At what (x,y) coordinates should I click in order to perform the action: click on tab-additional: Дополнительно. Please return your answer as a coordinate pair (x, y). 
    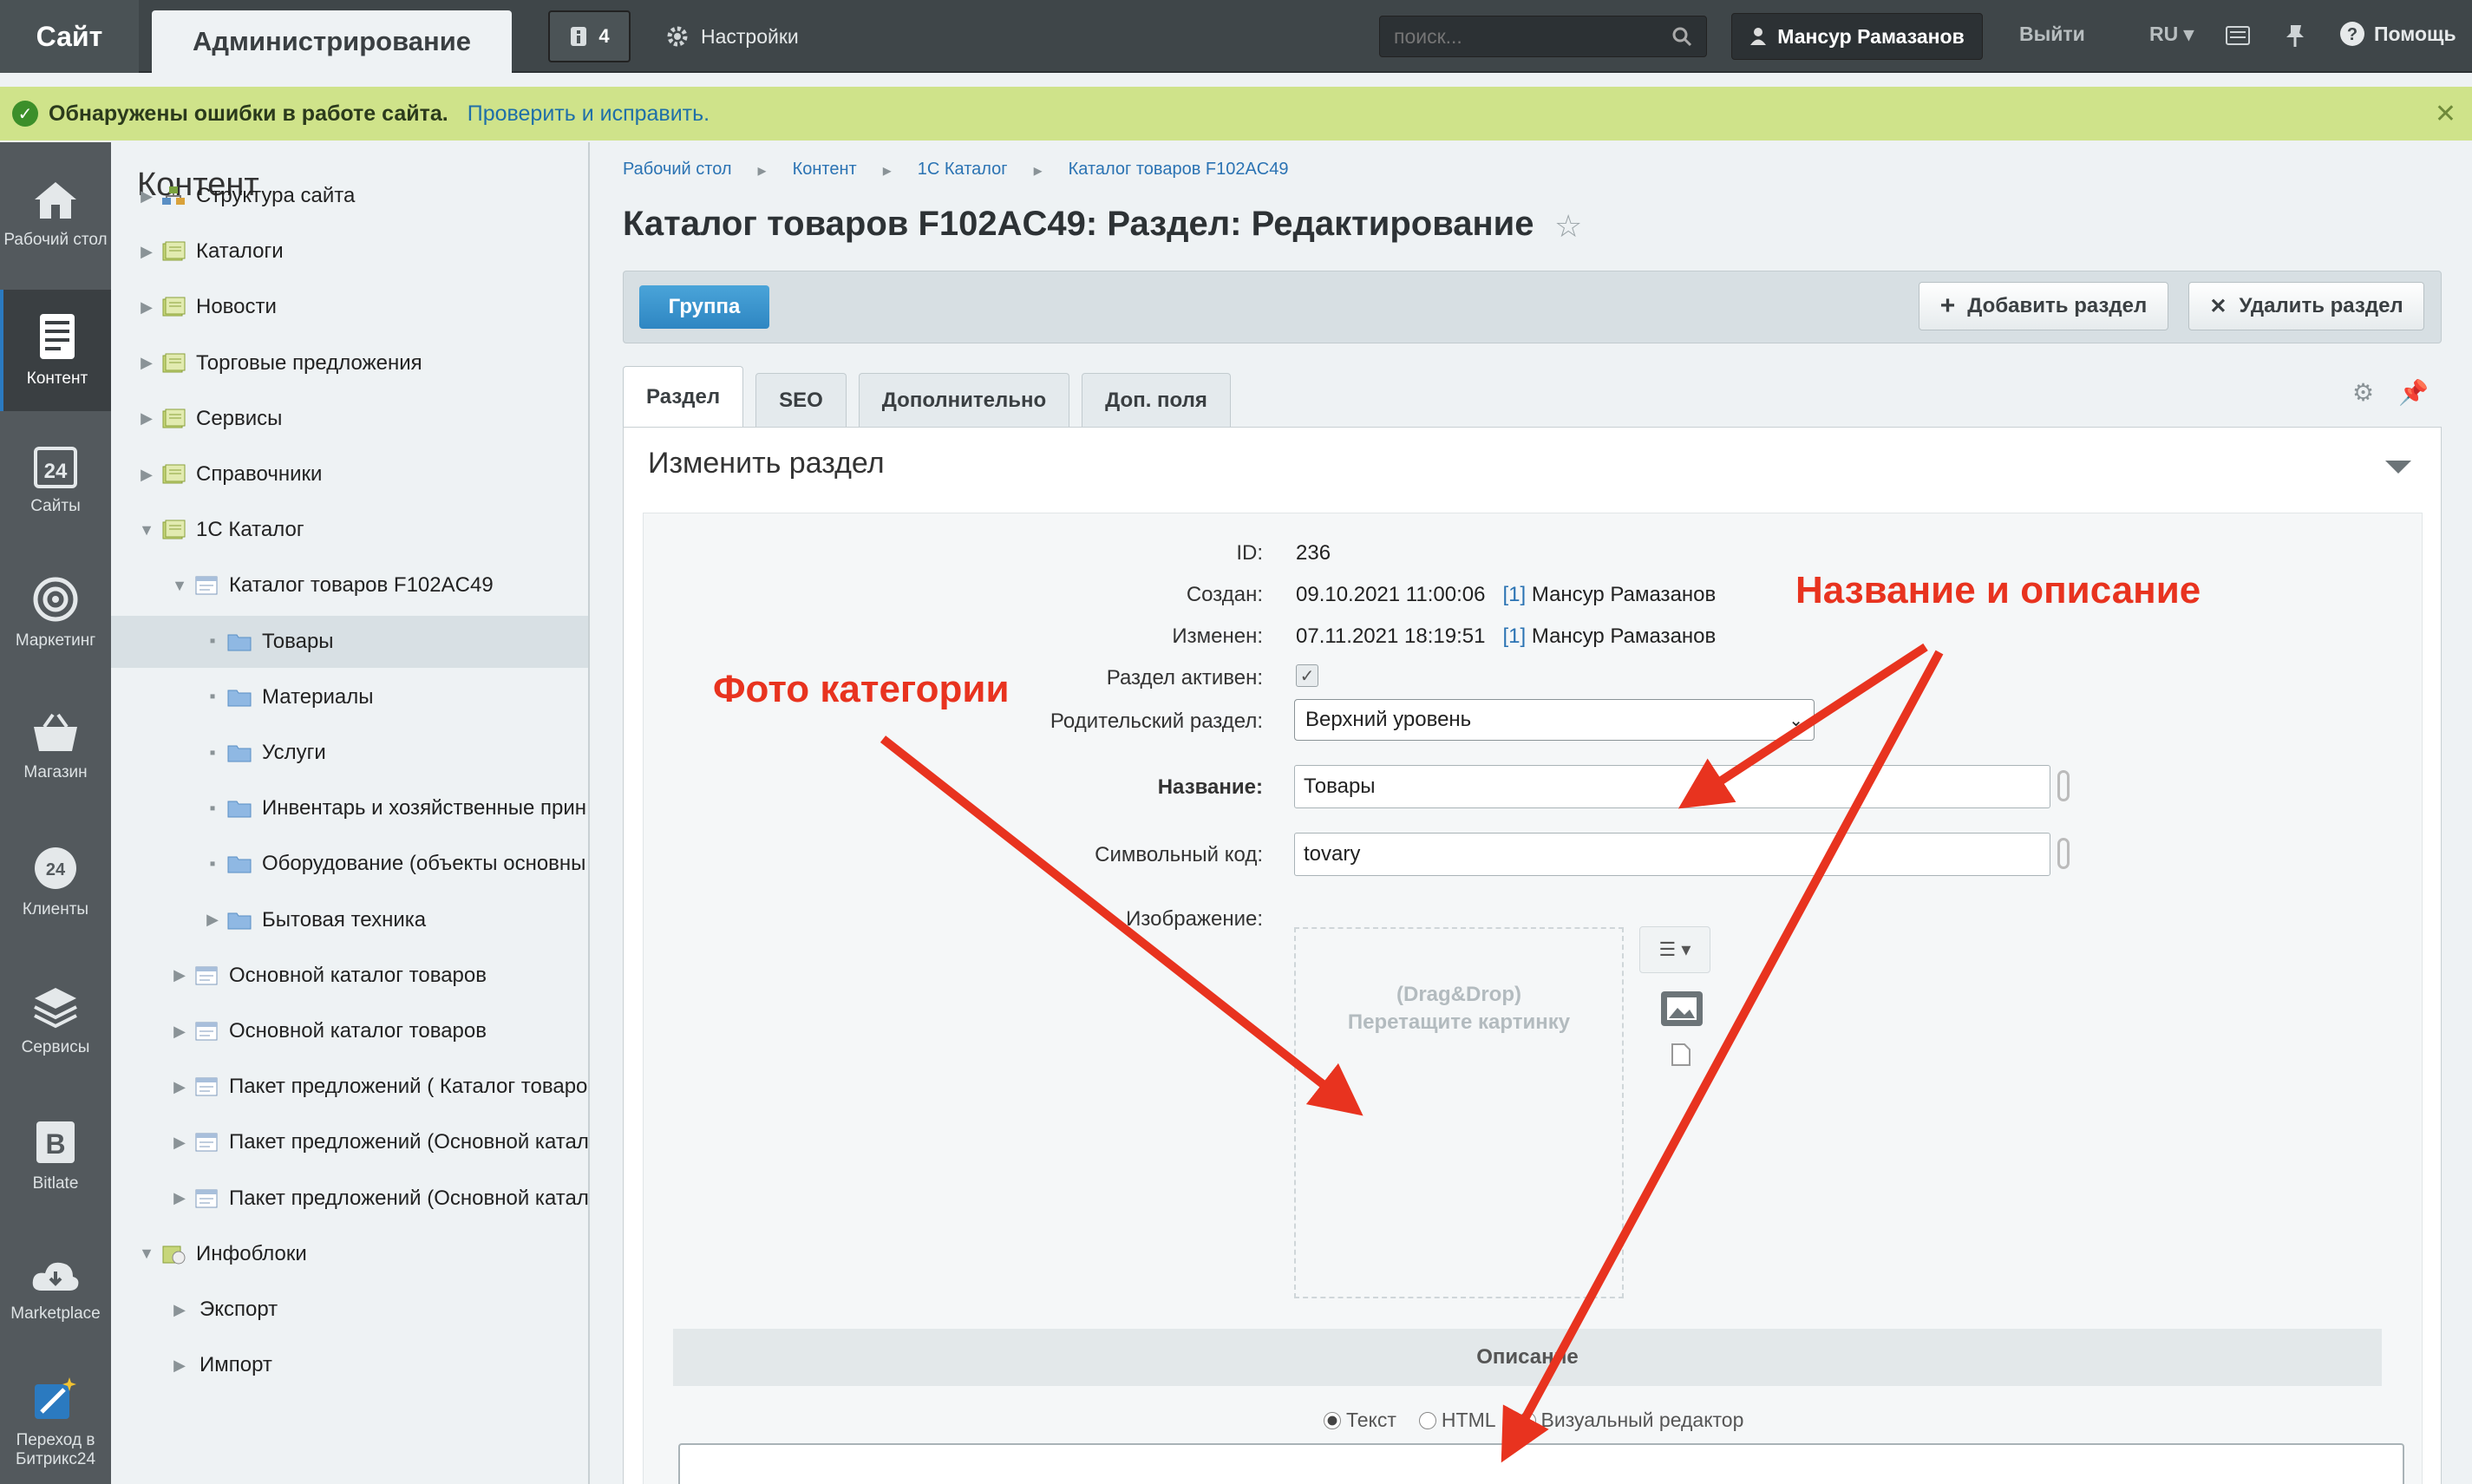
    Looking at the image, I should click on (964, 400).